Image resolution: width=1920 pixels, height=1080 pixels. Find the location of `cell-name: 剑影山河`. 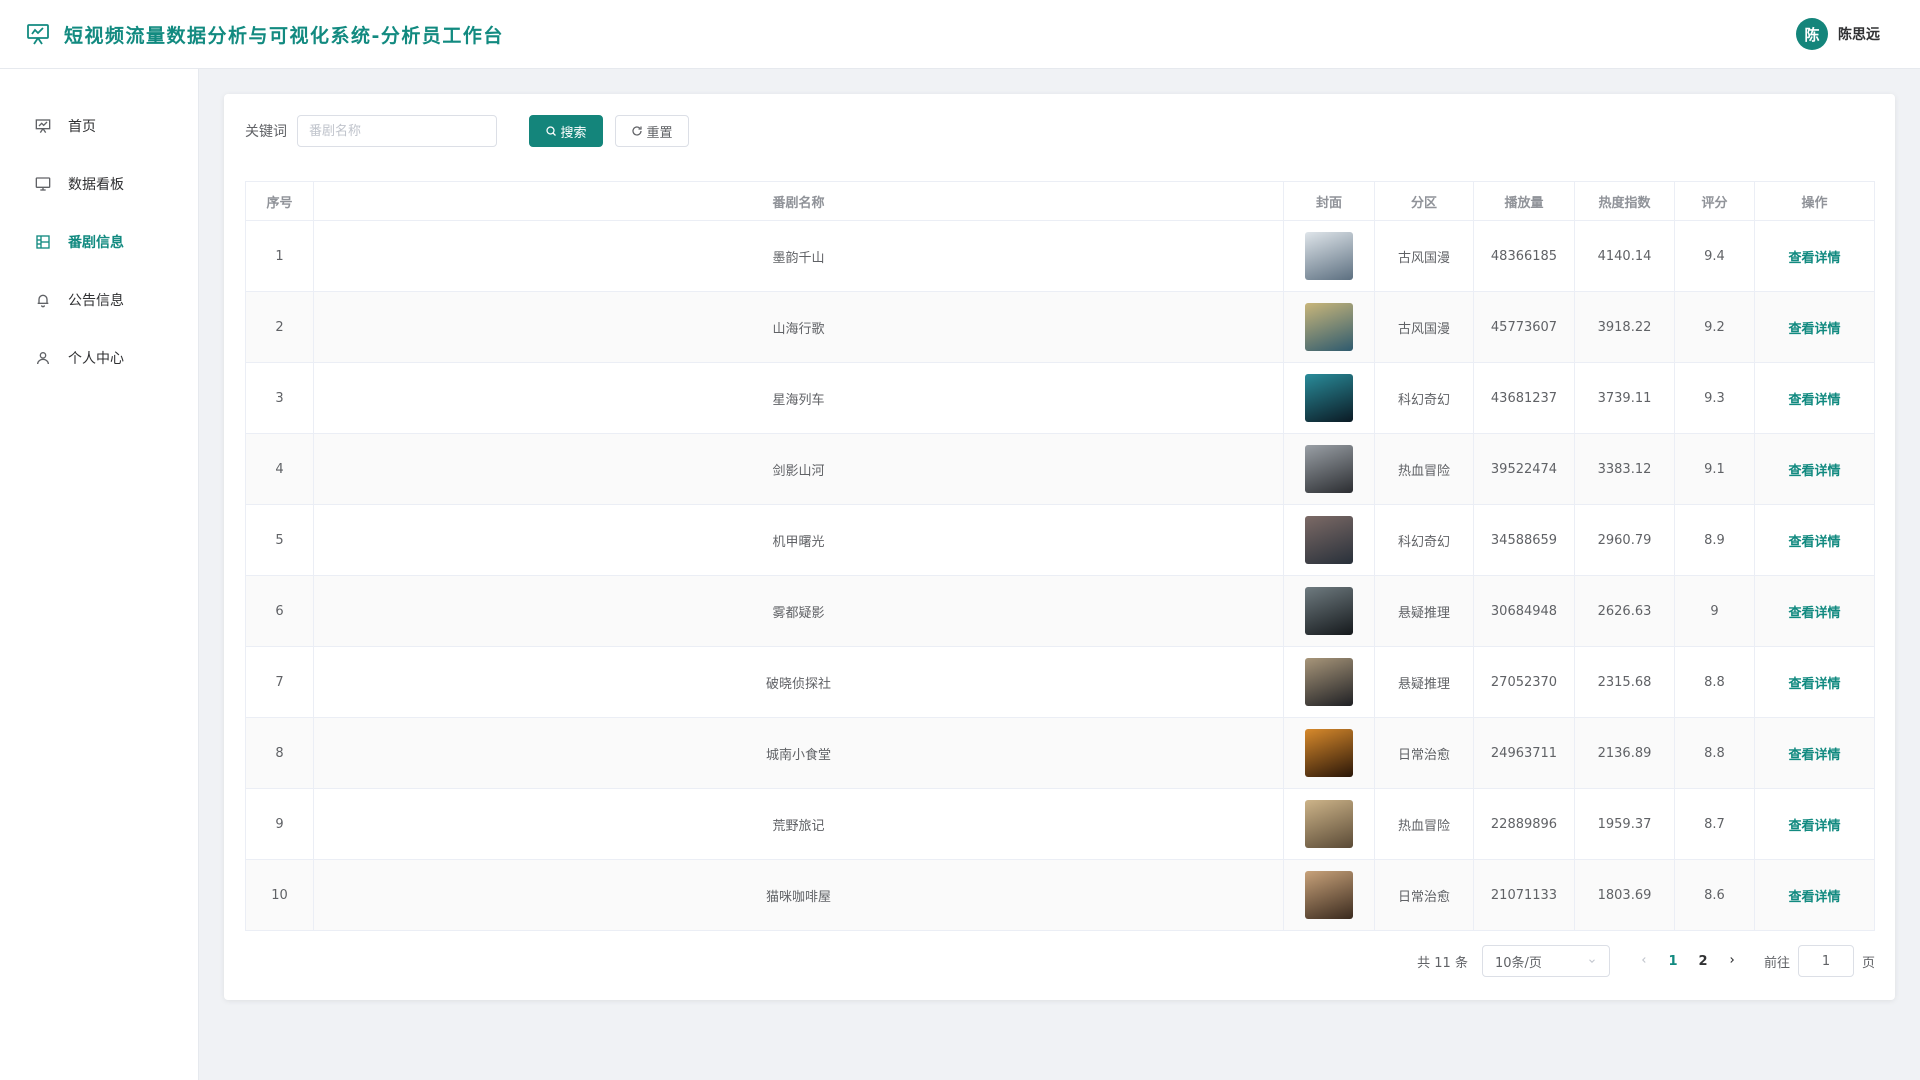

cell-name: 剑影山河 is located at coordinates (798, 469).